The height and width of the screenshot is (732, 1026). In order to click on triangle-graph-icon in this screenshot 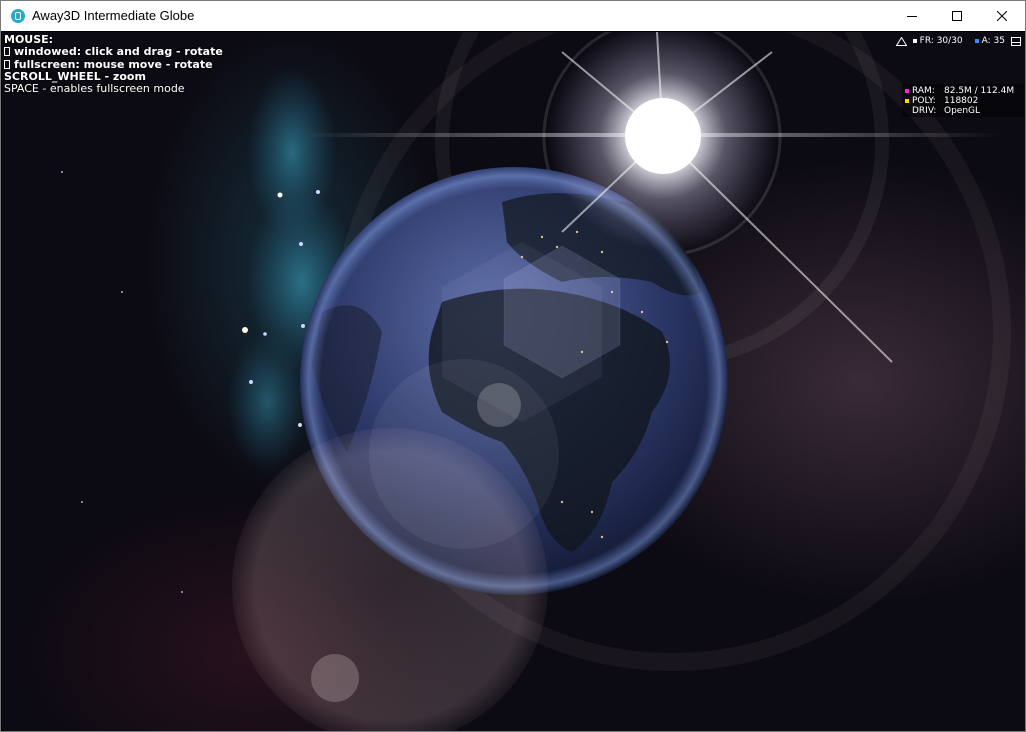, I will do `click(901, 41)`.